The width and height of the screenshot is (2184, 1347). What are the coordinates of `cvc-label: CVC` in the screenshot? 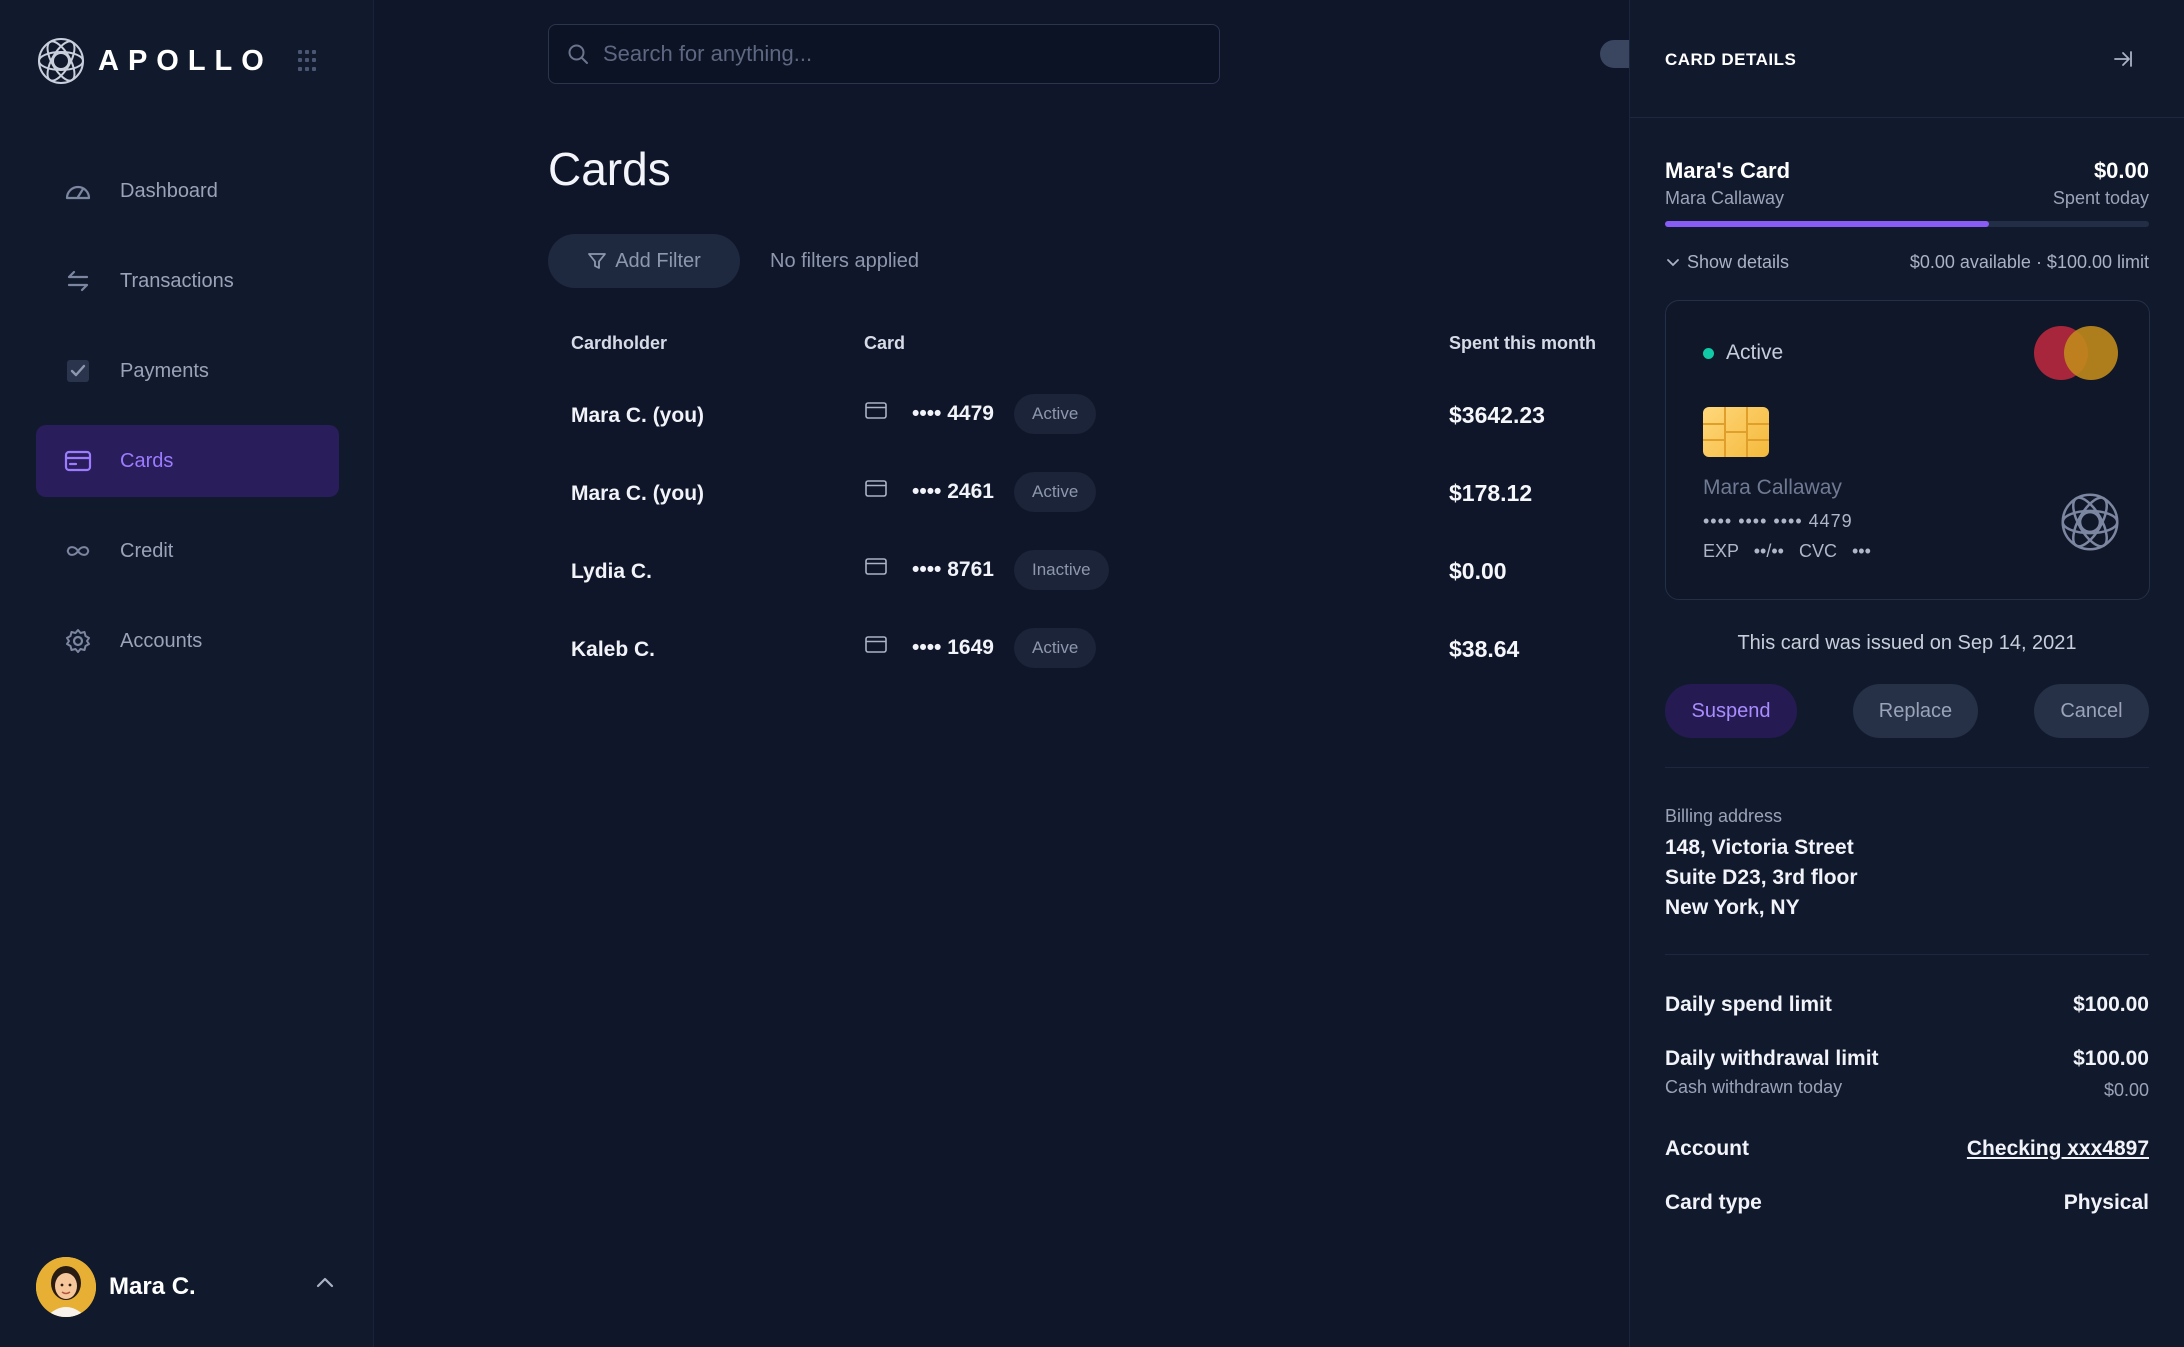 It's located at (1817, 551).